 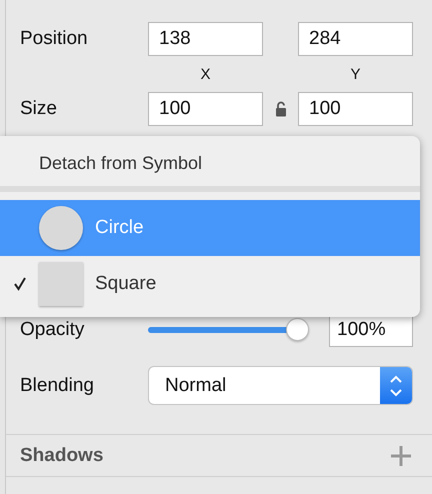 I want to click on position-label: Position, so click(x=54, y=39).